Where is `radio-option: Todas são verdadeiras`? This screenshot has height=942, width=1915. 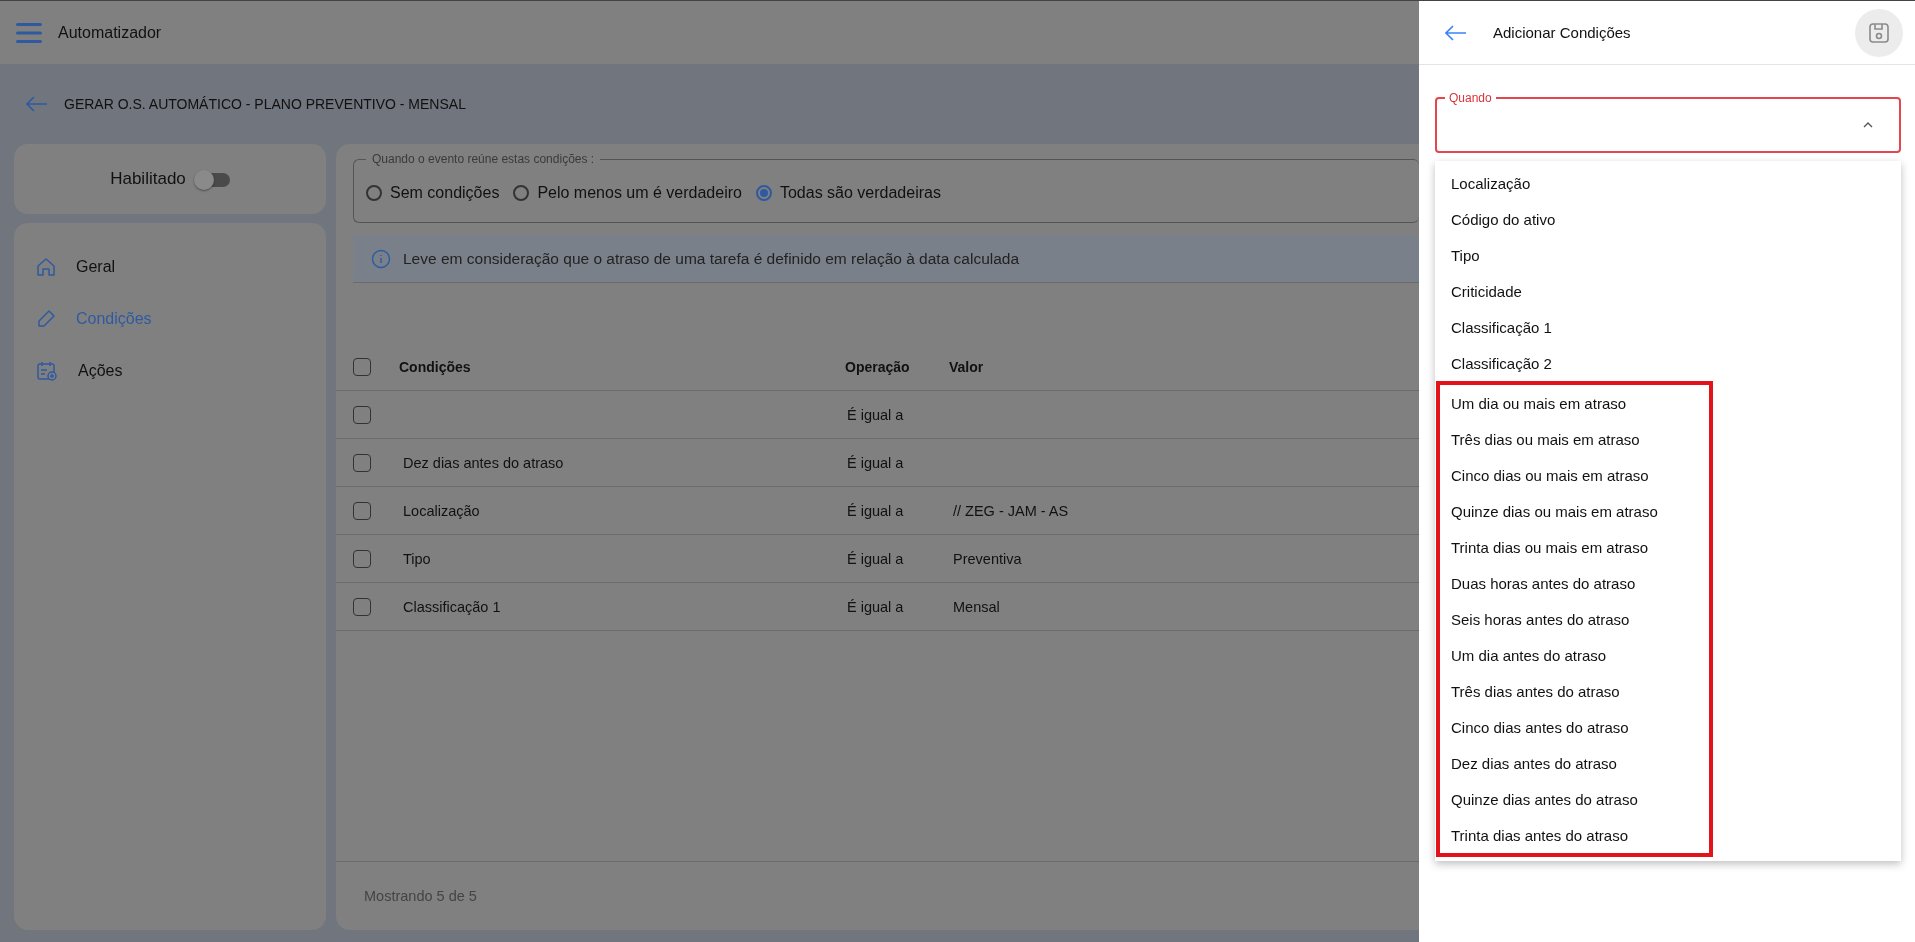 radio-option: Todas são verdadeiras is located at coordinates (848, 193).